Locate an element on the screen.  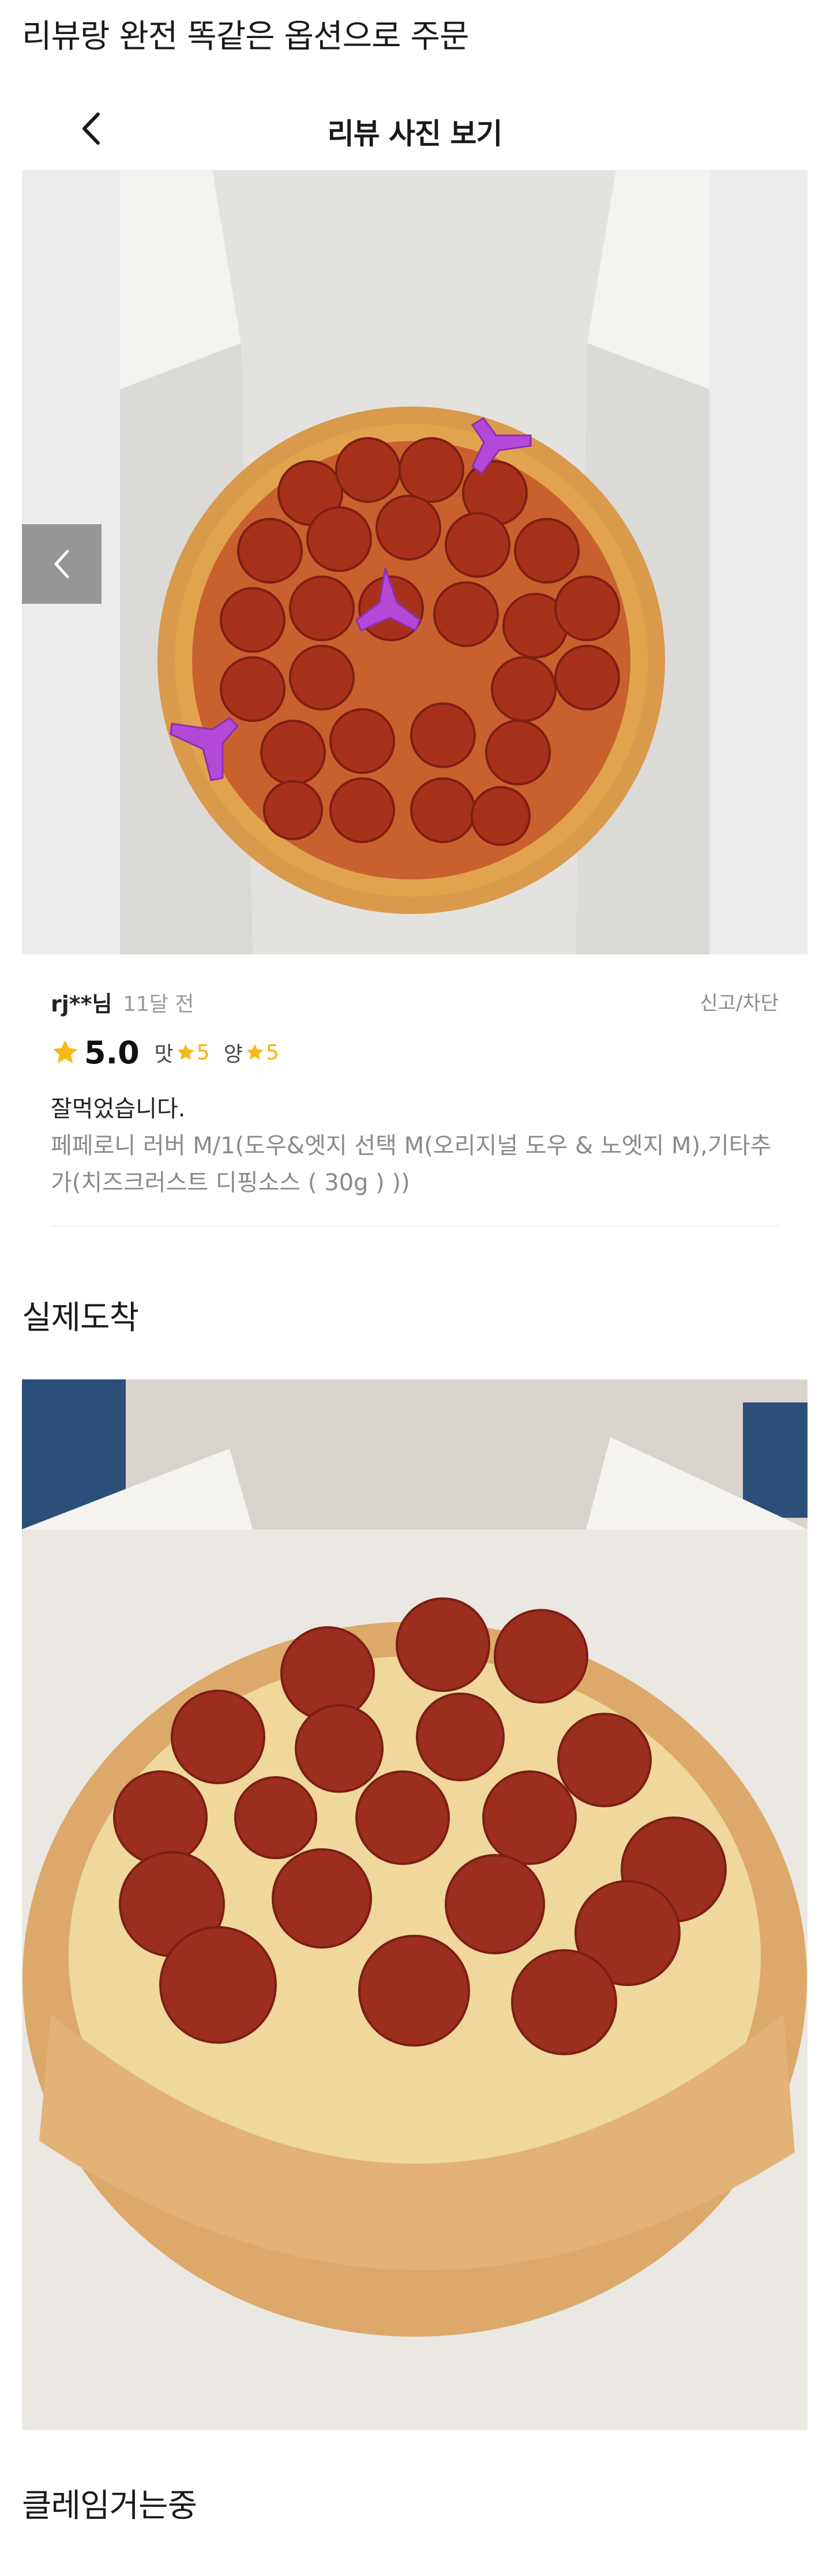
reviewer-name: rj**님 is located at coordinates (82, 1004).